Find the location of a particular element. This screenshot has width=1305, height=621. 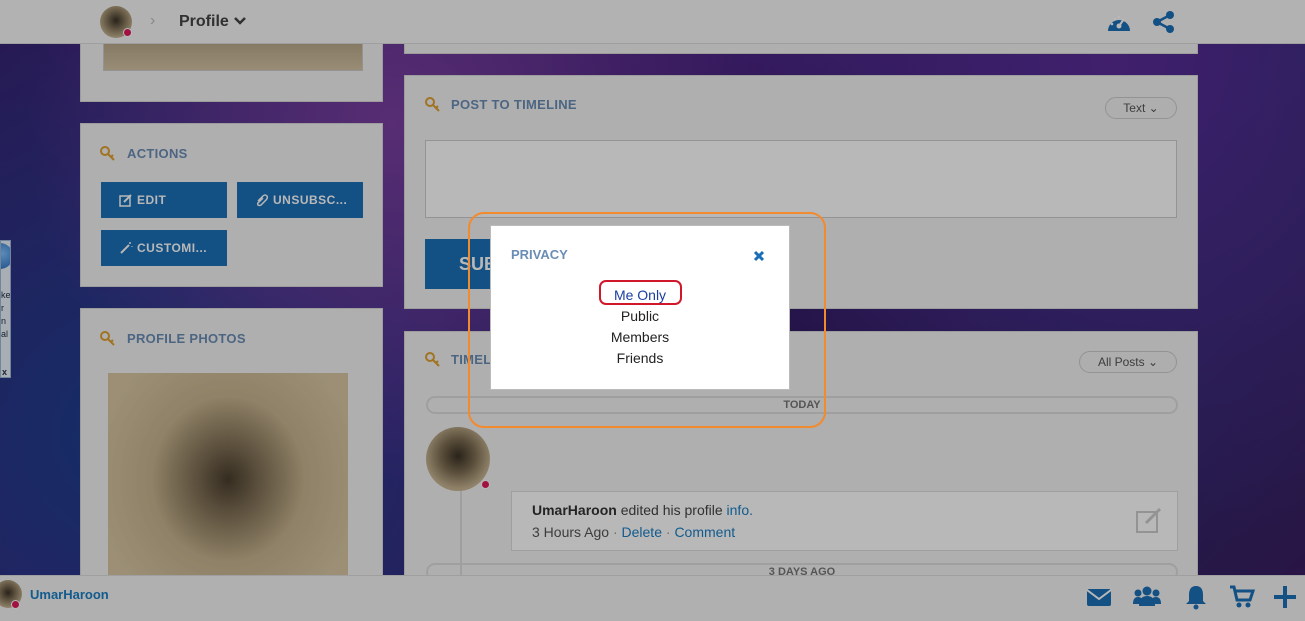

privacy-modal: PRIVACY Me Only Public Members Friends is located at coordinates (640, 307).